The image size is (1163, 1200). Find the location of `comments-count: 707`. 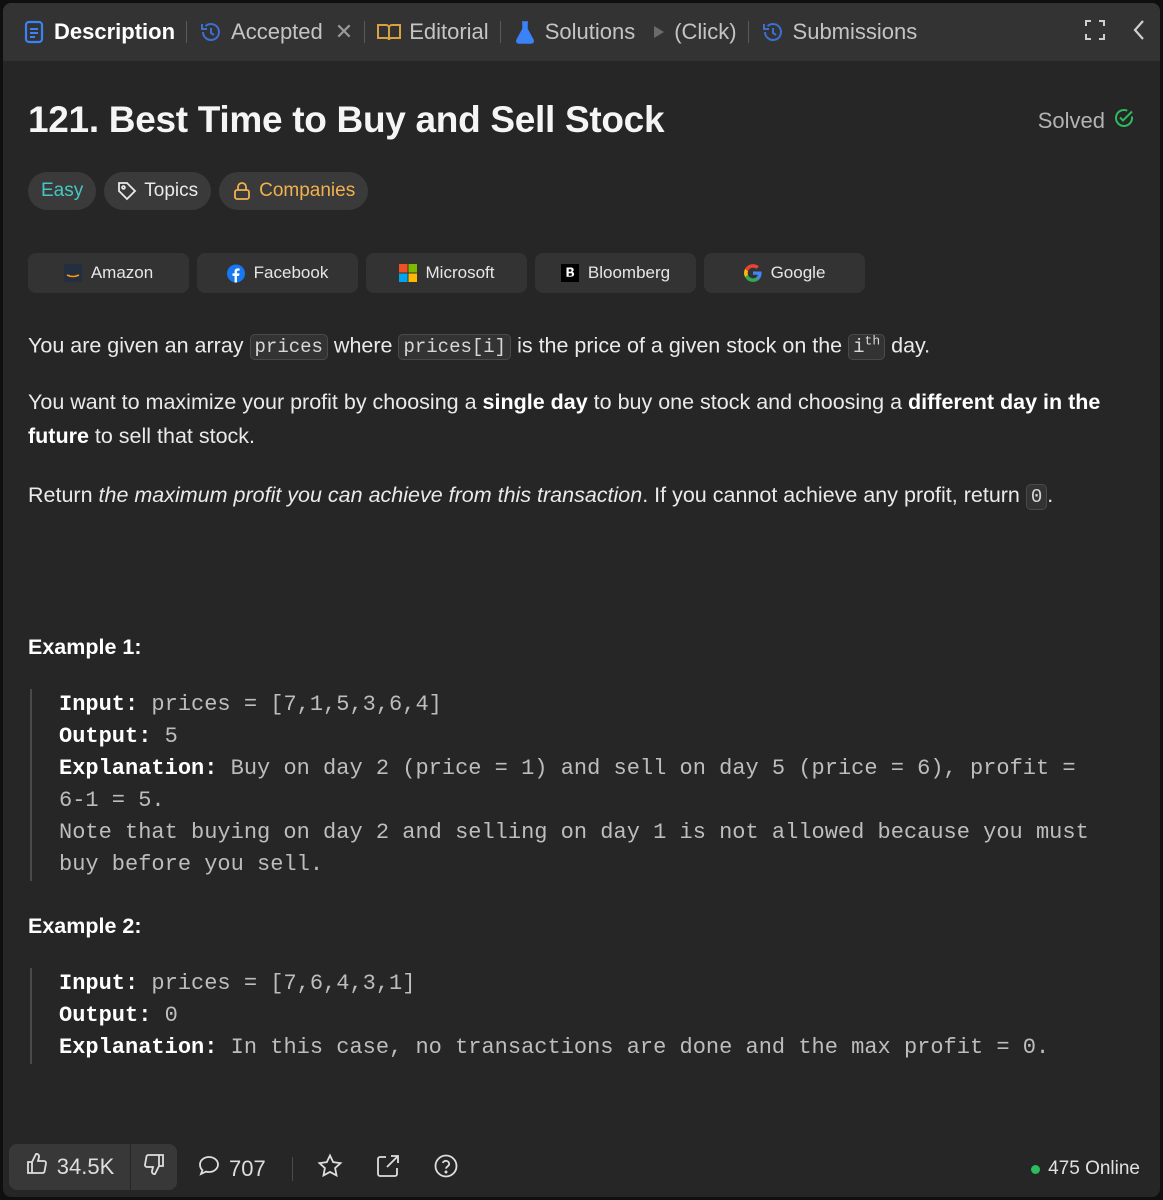

comments-count: 707 is located at coordinates (247, 1168).